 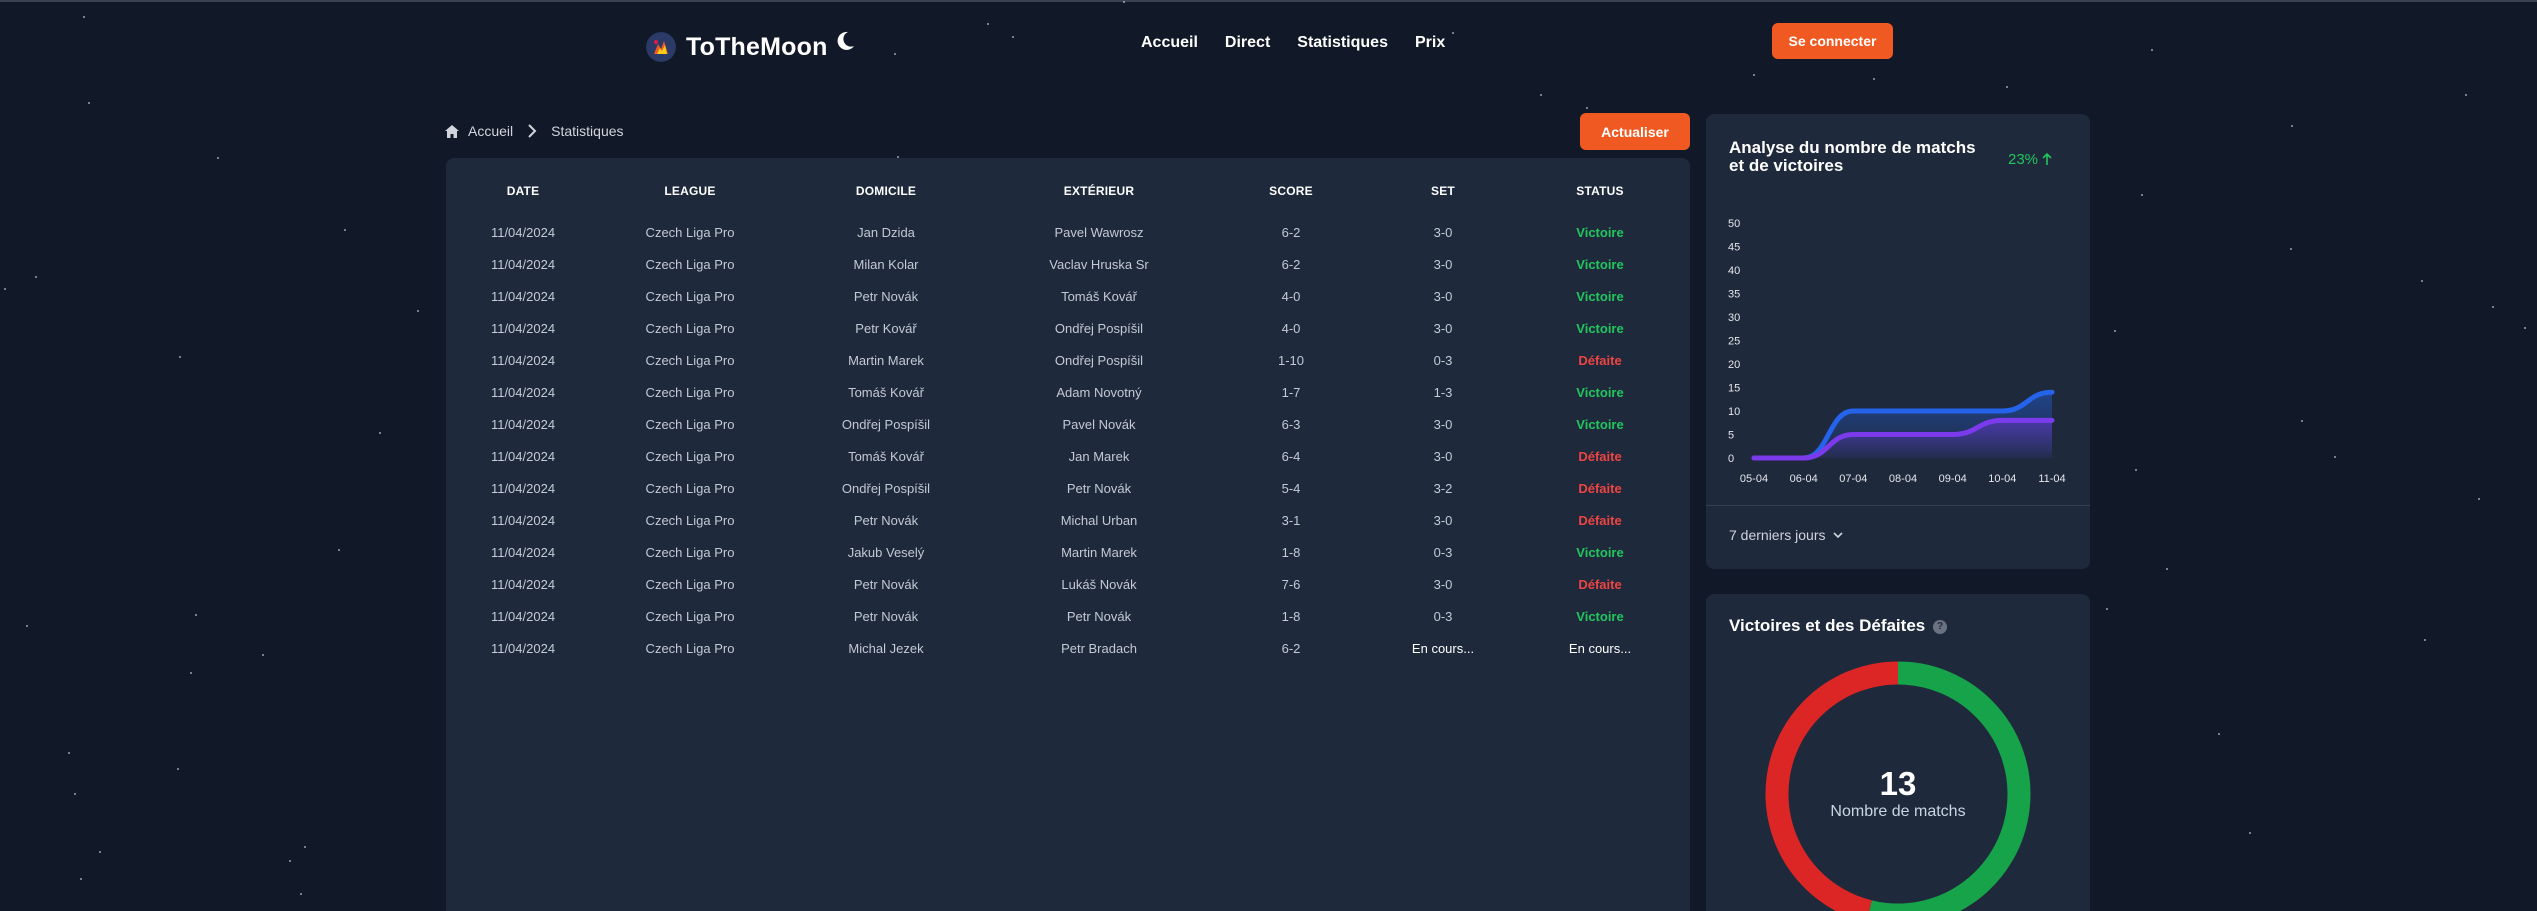 What do you see at coordinates (1837, 534) in the screenshot?
I see `chevron-down-icon` at bounding box center [1837, 534].